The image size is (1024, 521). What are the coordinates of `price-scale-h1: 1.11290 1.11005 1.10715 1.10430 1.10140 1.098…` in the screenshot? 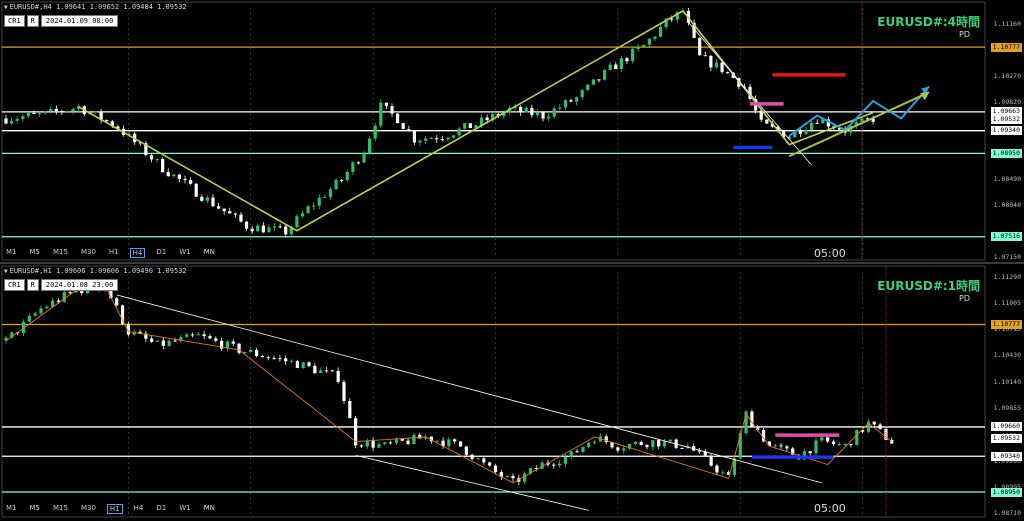 It's located at (1005, 392).